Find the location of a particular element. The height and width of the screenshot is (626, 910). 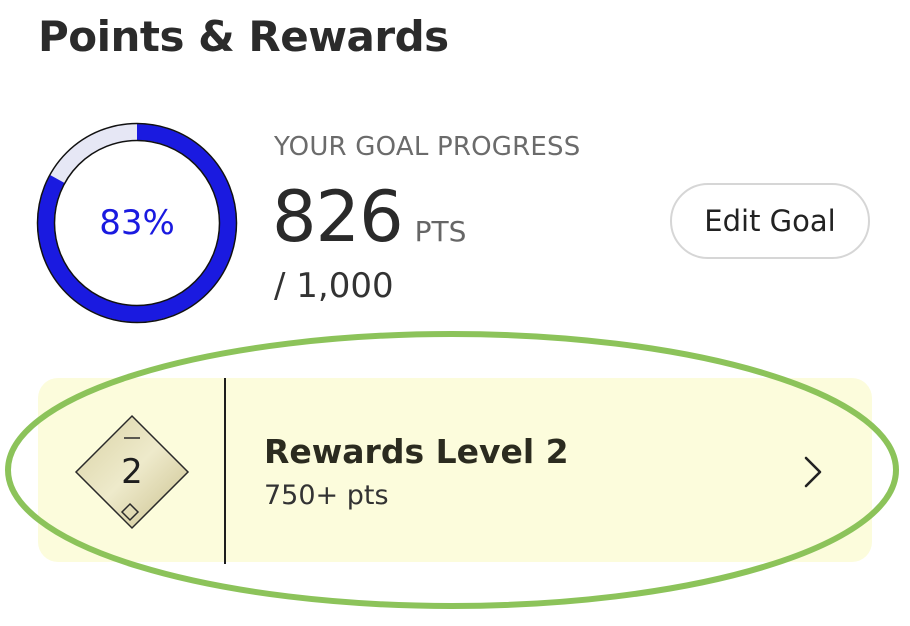

goal-points-value: 826 is located at coordinates (338, 217).